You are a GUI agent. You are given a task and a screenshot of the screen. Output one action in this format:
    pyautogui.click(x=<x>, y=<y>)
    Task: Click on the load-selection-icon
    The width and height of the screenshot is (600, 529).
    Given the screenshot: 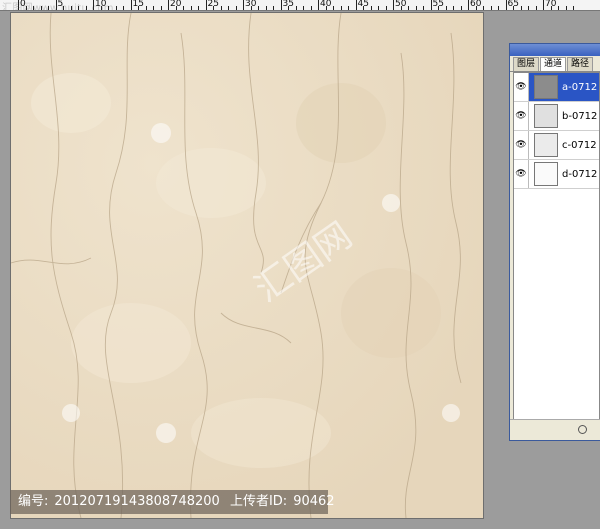 What is the action you would take?
    pyautogui.click(x=582, y=429)
    